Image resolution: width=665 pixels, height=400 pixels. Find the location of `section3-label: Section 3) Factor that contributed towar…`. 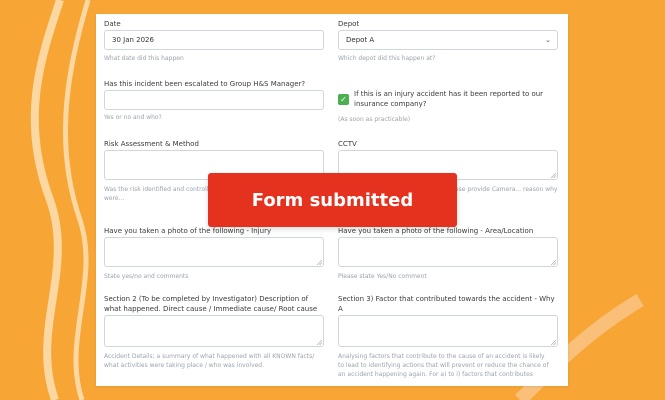

section3-label: Section 3) Factor that contributed towar… is located at coordinates (452, 304).